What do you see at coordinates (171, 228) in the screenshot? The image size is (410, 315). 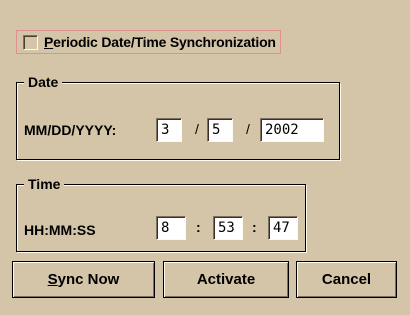 I see `hour-field: 8` at bounding box center [171, 228].